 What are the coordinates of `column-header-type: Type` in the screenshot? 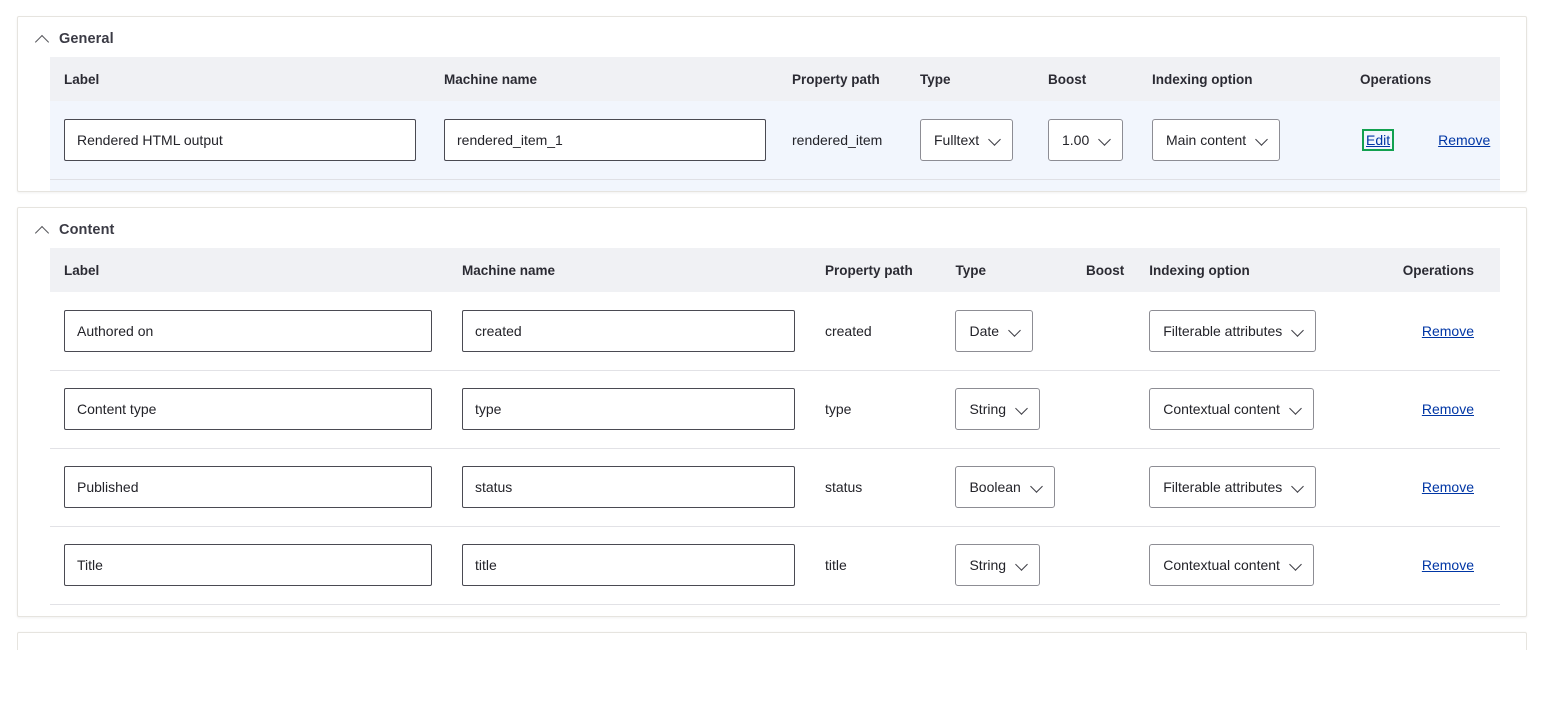 It's located at (984, 79).